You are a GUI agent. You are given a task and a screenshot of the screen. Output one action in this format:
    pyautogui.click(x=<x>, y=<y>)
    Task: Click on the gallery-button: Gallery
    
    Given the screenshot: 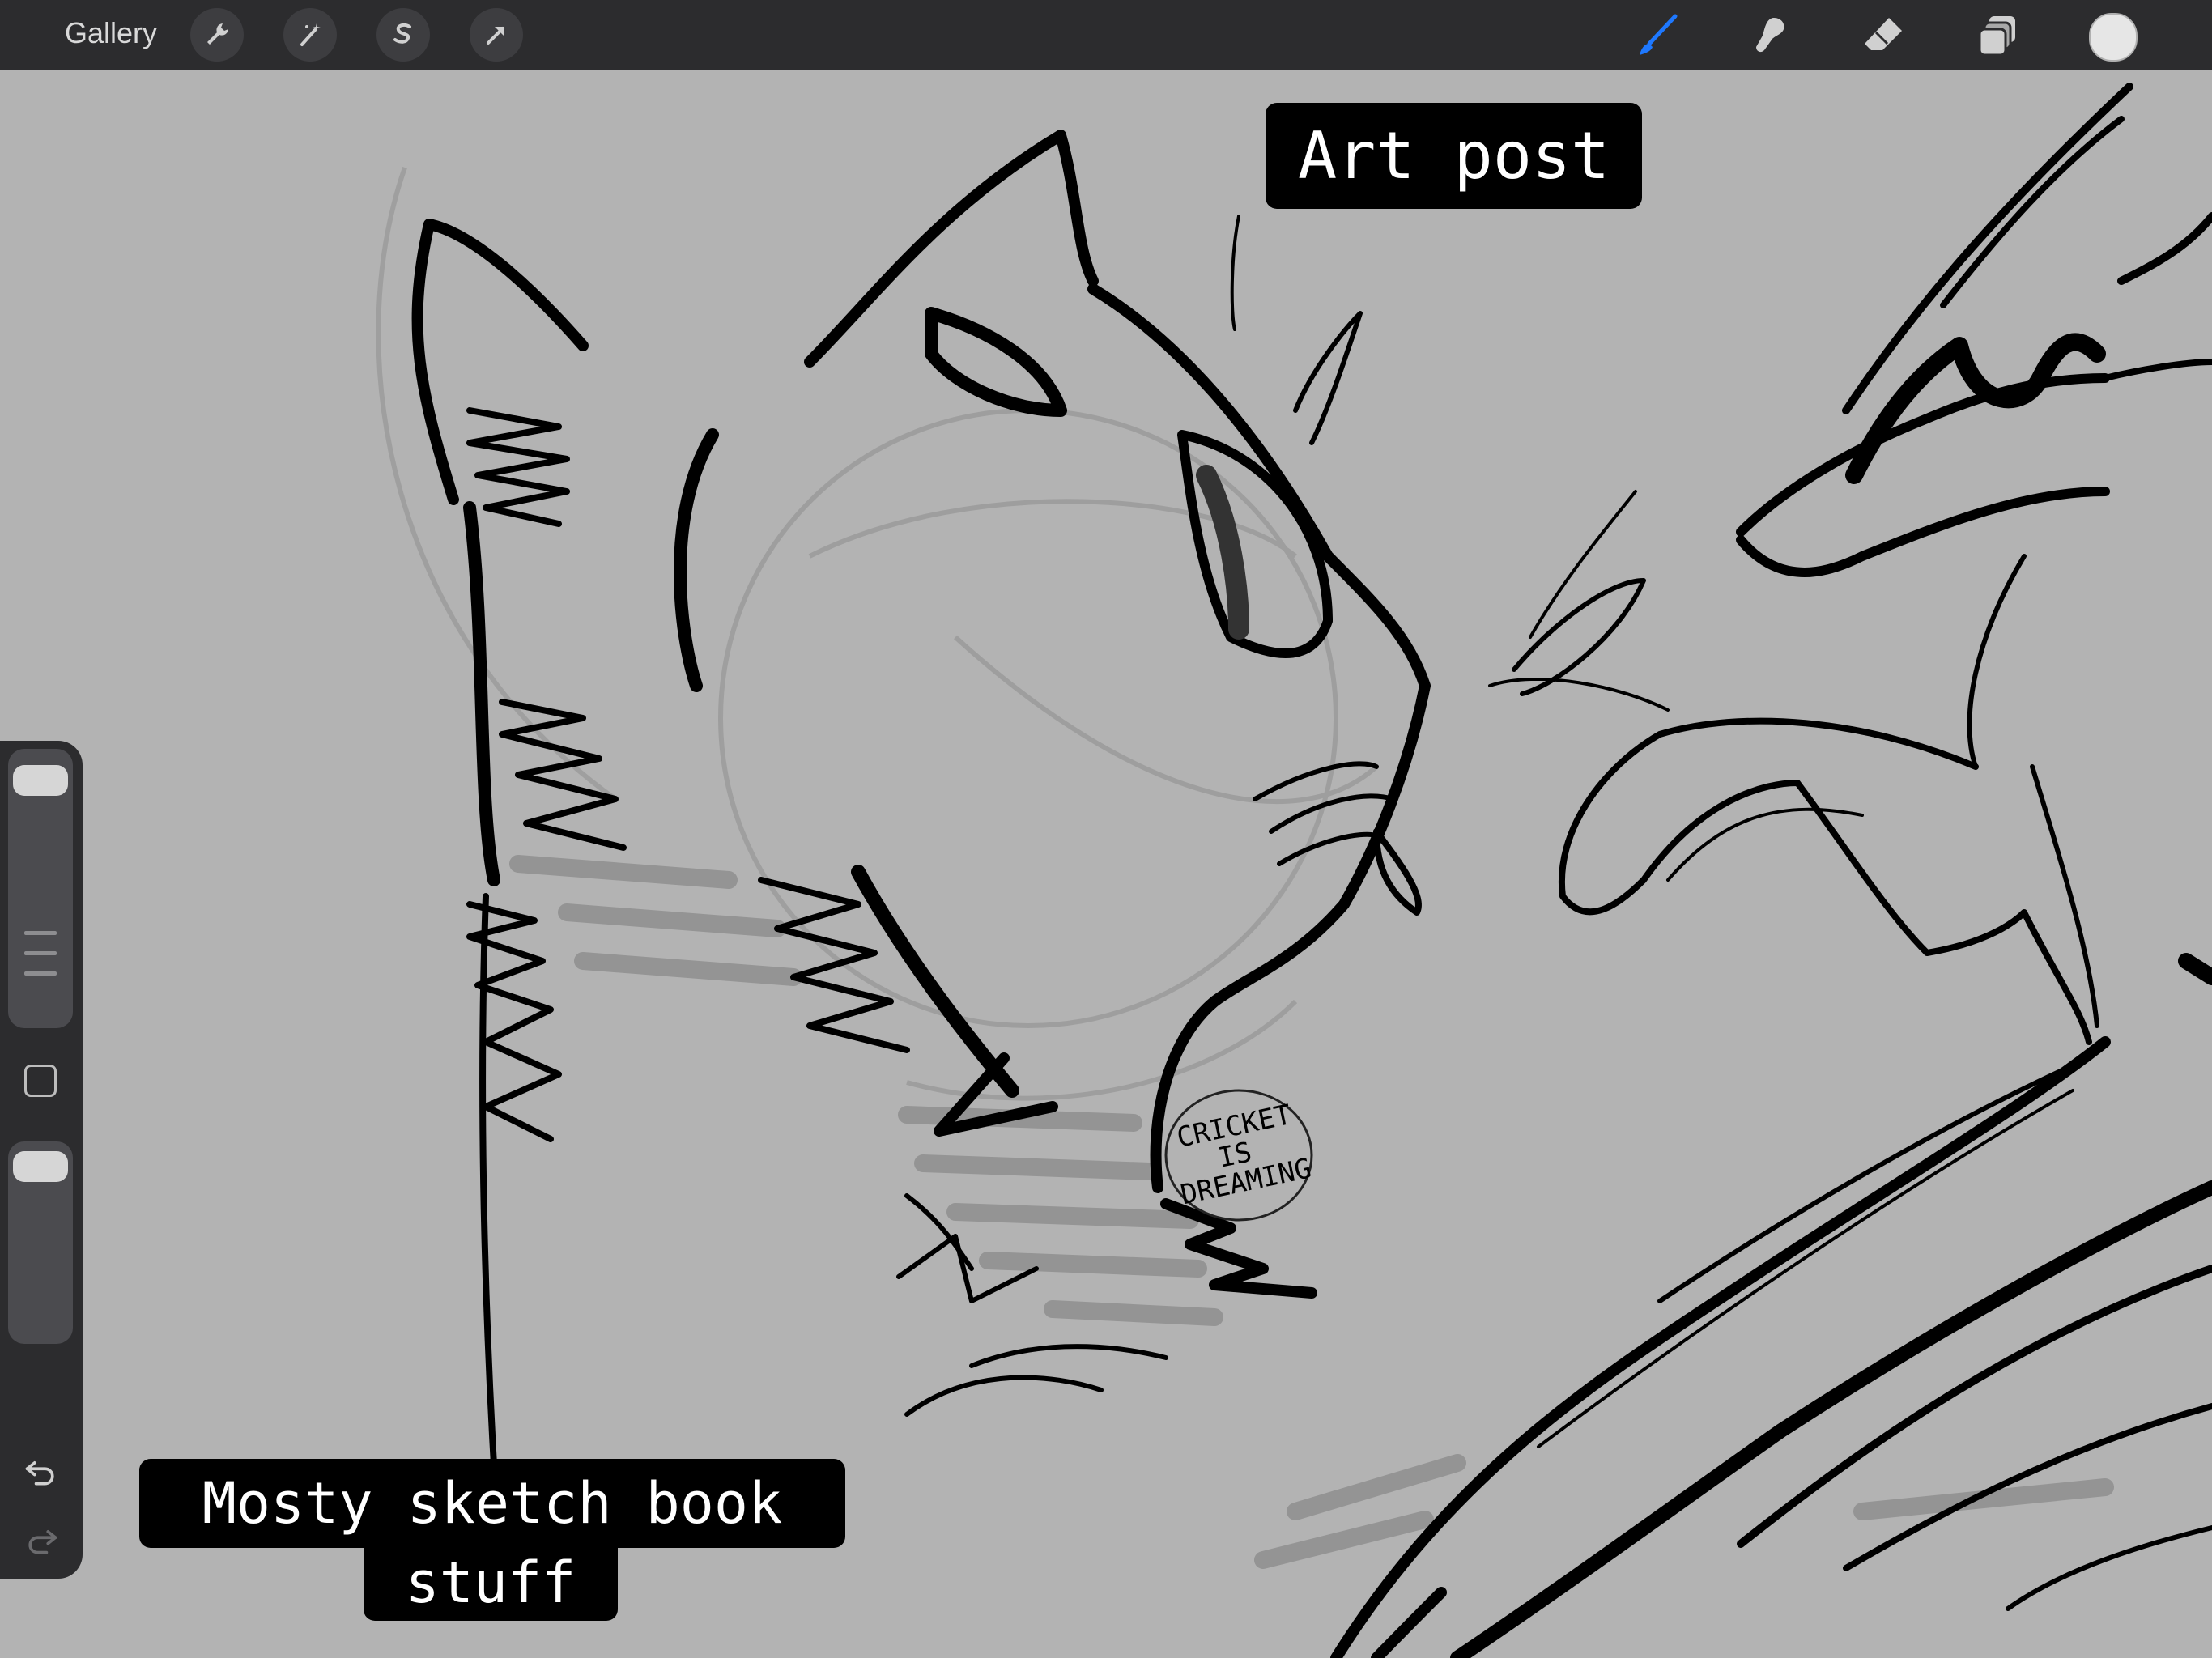 What is the action you would take?
    pyautogui.click(x=111, y=33)
    